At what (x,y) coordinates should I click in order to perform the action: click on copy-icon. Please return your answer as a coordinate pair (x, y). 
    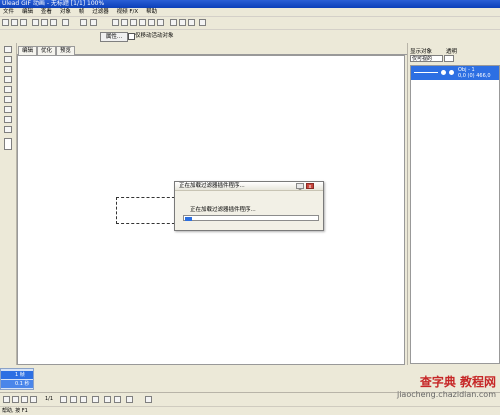
    Looking at the image, I should click on (124, 22).